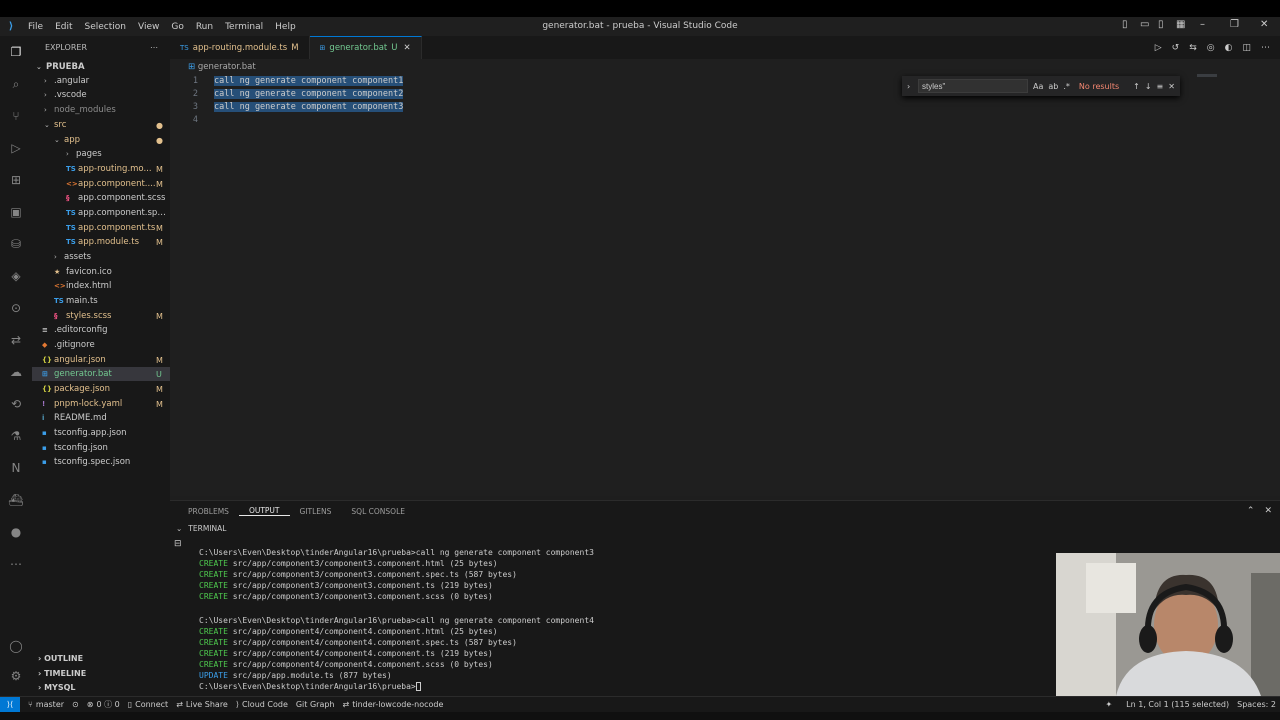  I want to click on chevron-right-icon: ›, so click(908, 86).